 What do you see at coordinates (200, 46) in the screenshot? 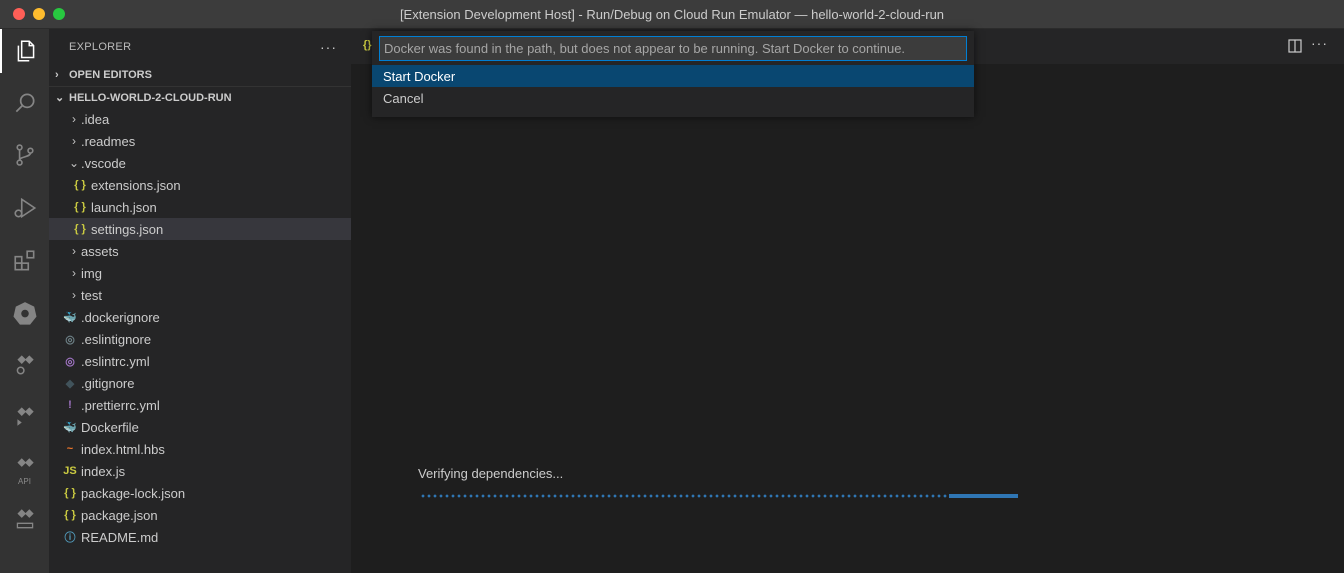
I see `explorer-header: EXPLORER ···` at bounding box center [200, 46].